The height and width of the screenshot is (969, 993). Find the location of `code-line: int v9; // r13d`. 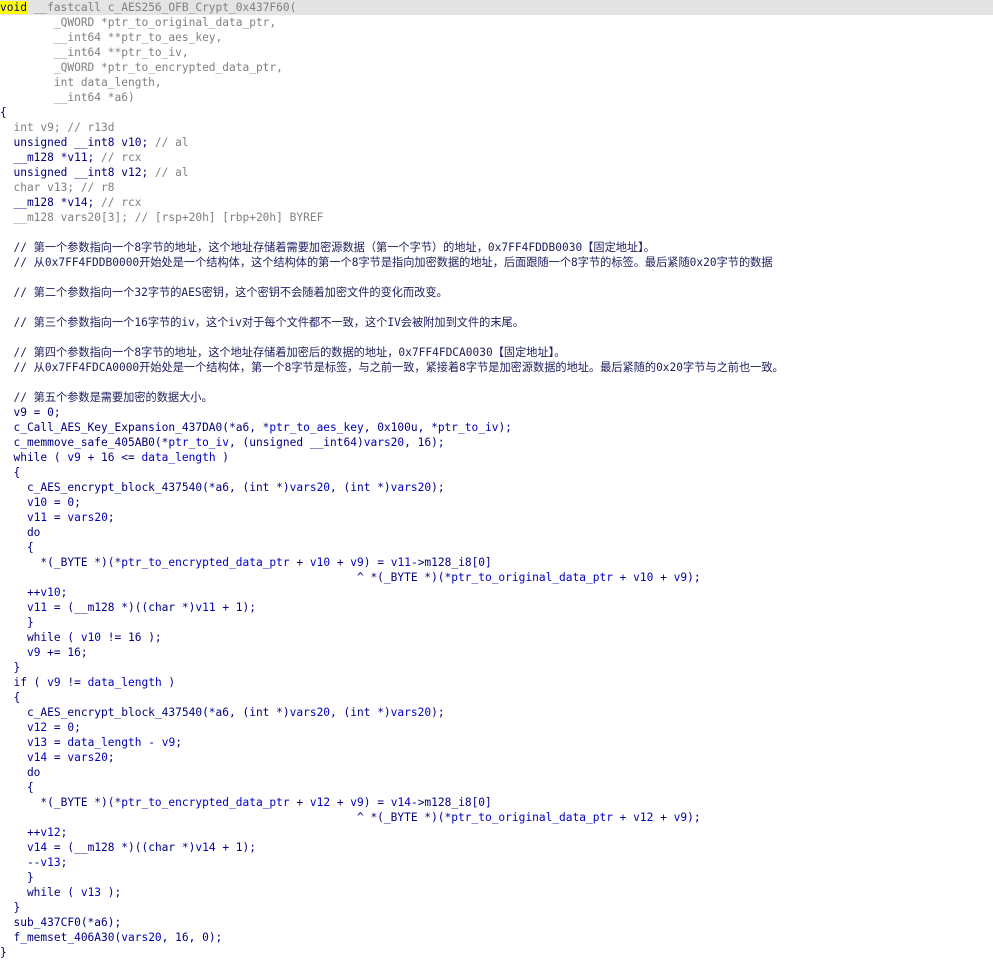

code-line: int v9; // r13d is located at coordinates (496, 127).